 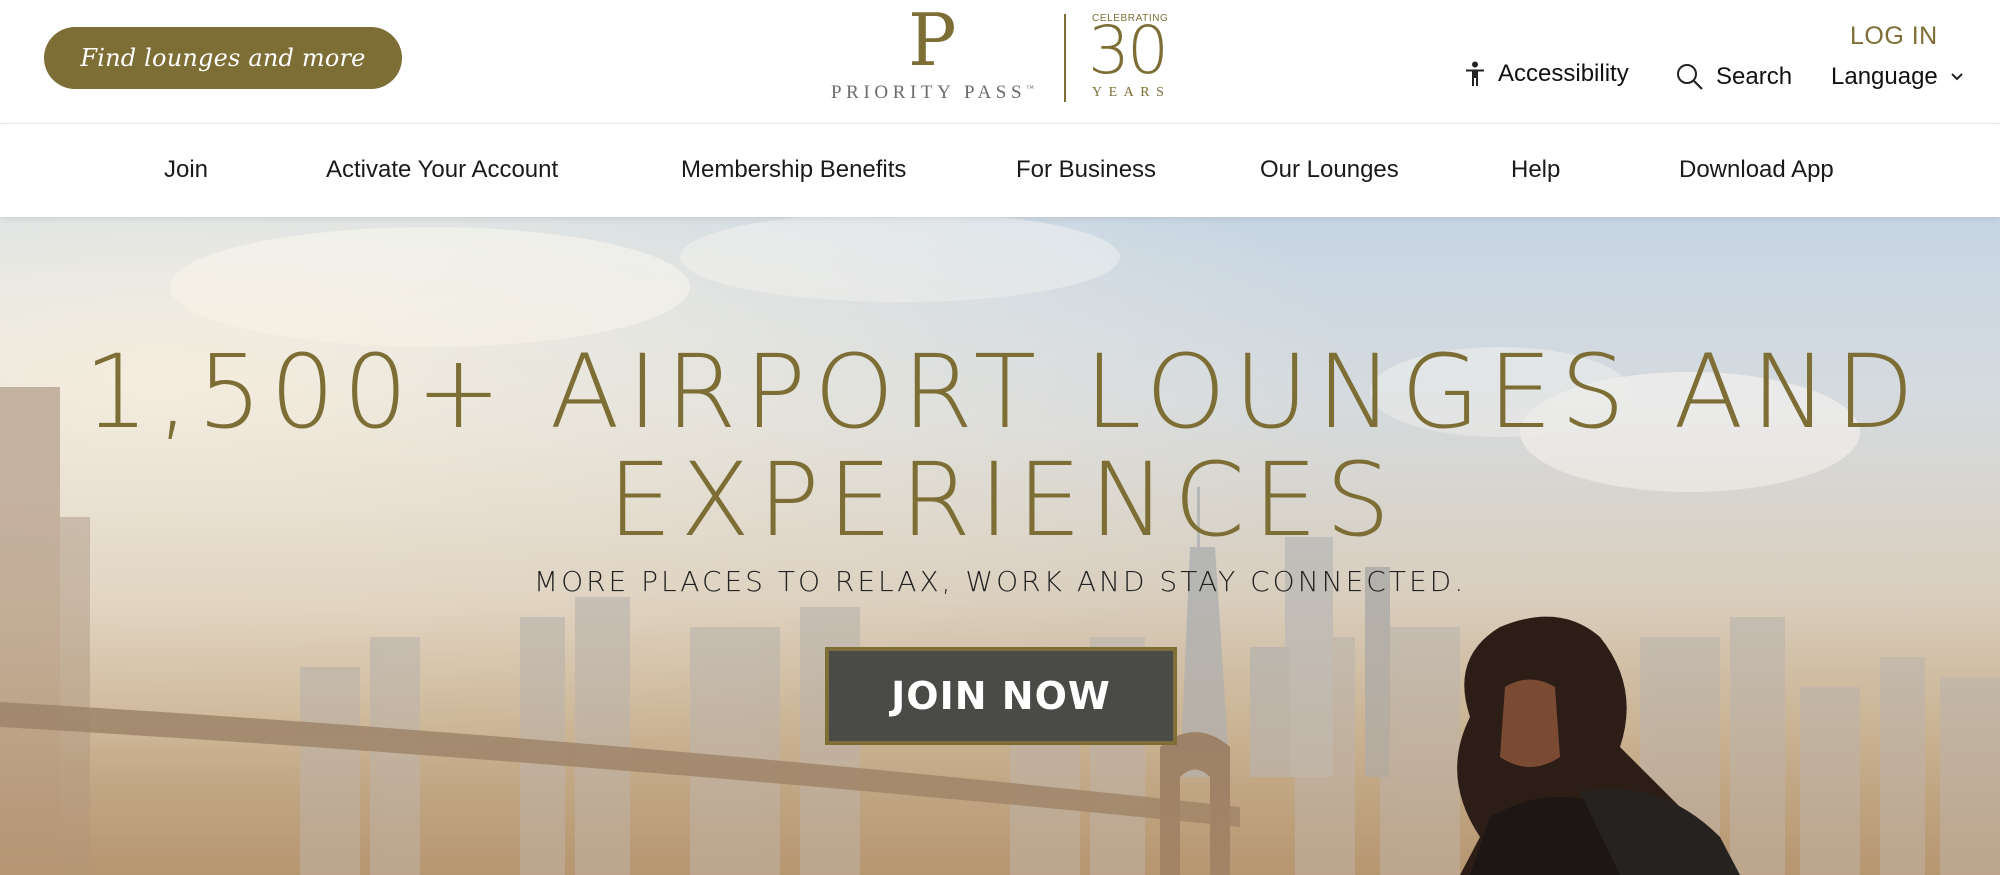 What do you see at coordinates (442, 170) in the screenshot?
I see `nav-item-activate-account: Activate Your Account` at bounding box center [442, 170].